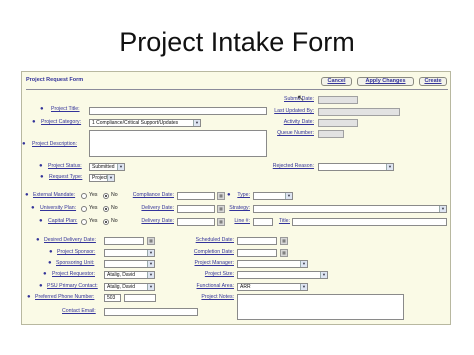  What do you see at coordinates (245, 287) in the screenshot?
I see `functional-area-value: ARR` at bounding box center [245, 287].